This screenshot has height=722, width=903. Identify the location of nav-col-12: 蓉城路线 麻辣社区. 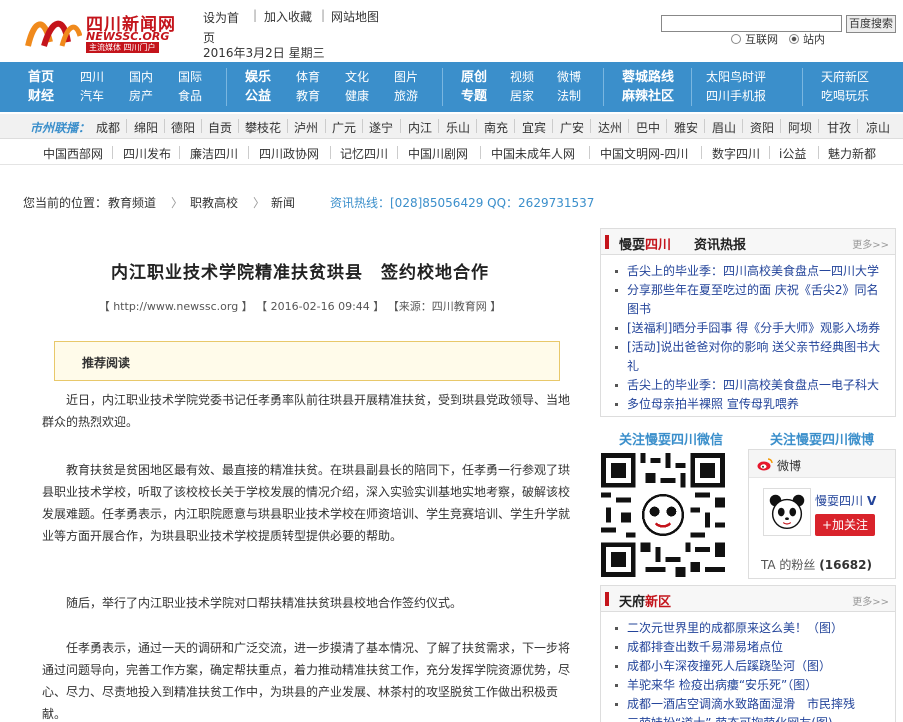
(648, 87).